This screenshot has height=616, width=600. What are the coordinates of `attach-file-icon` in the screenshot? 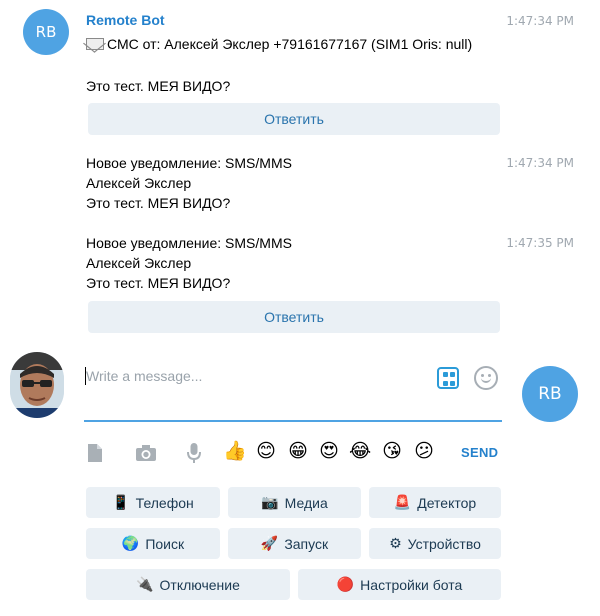 It's located at (95, 453).